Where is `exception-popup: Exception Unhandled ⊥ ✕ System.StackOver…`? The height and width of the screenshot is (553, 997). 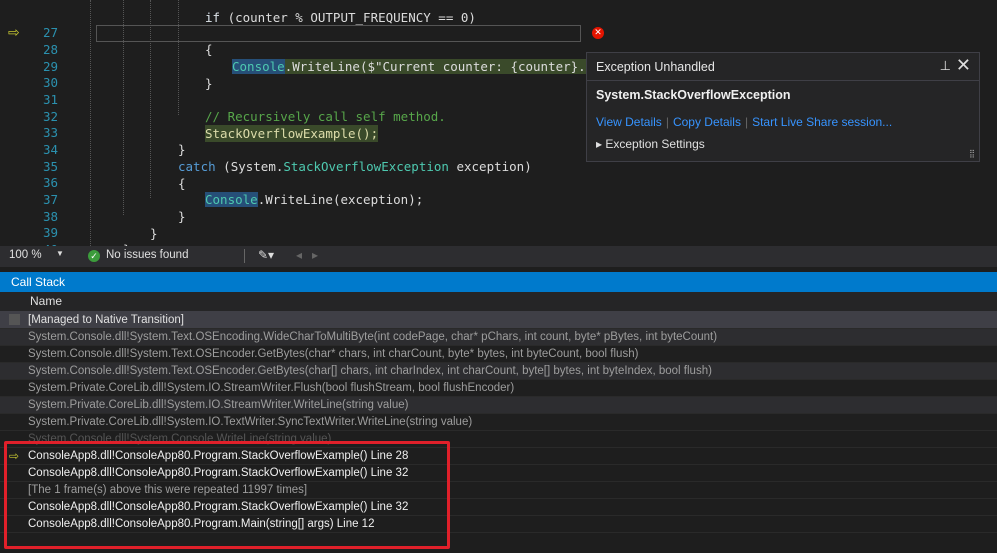
exception-popup: Exception Unhandled ⊥ ✕ System.StackOver… is located at coordinates (783, 107).